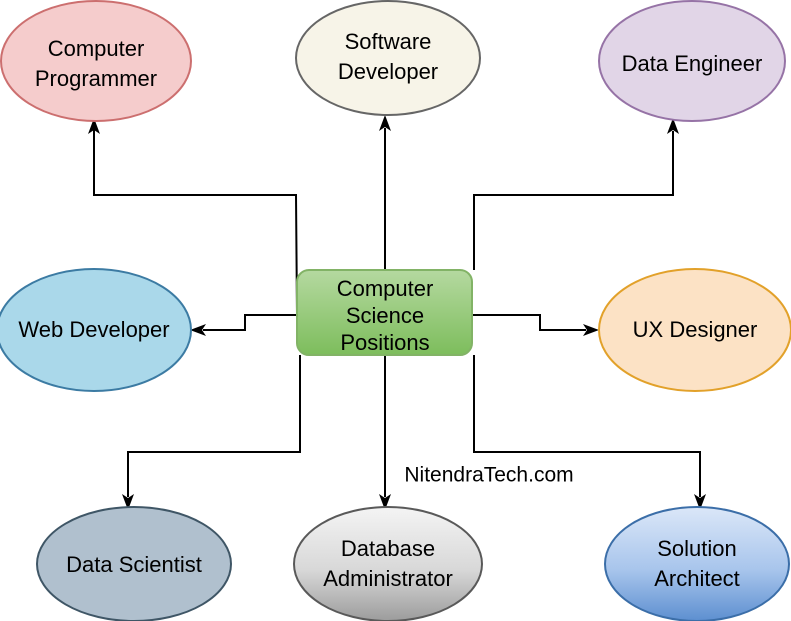 This screenshot has width=791, height=621. I want to click on connector-to-ux-designer, so click(535, 325).